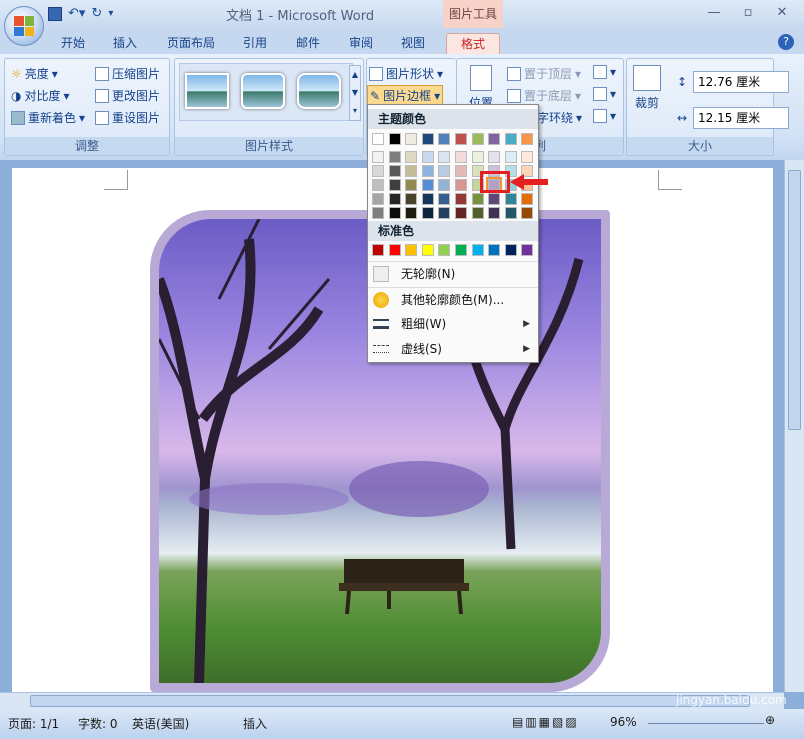  I want to click on tab-home: 开始, so click(73, 43).